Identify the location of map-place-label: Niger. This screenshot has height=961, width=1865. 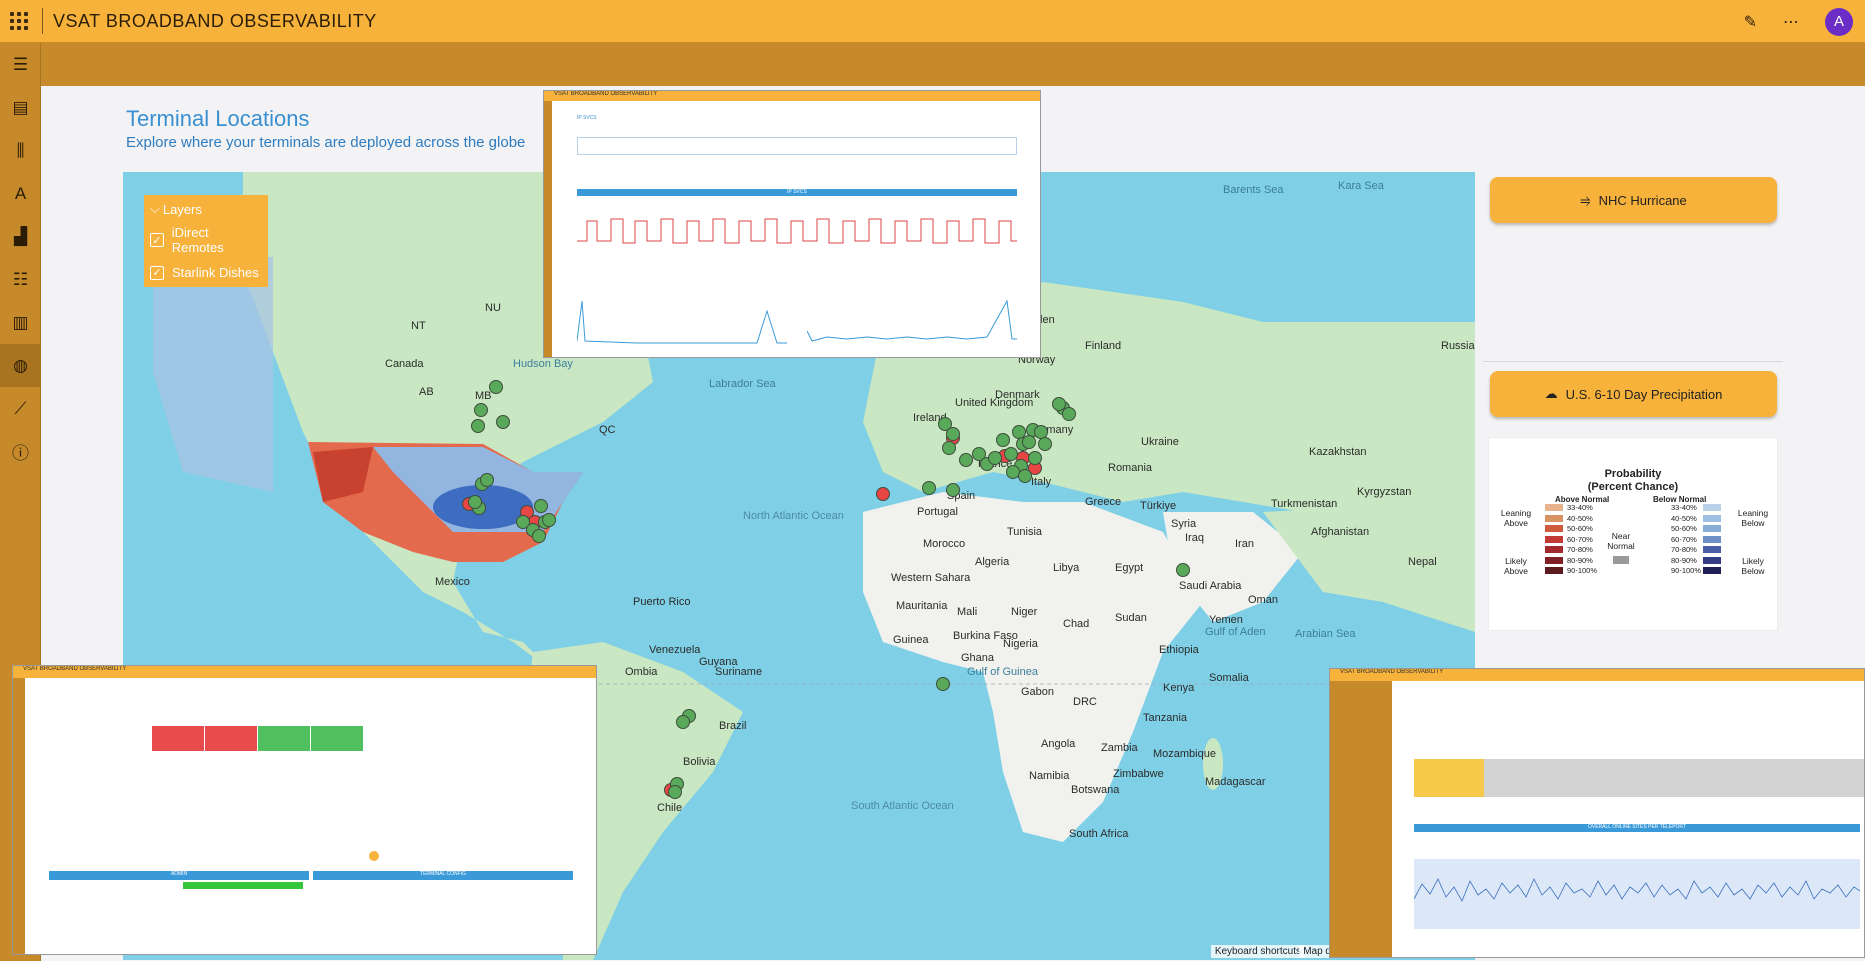
(1024, 612).